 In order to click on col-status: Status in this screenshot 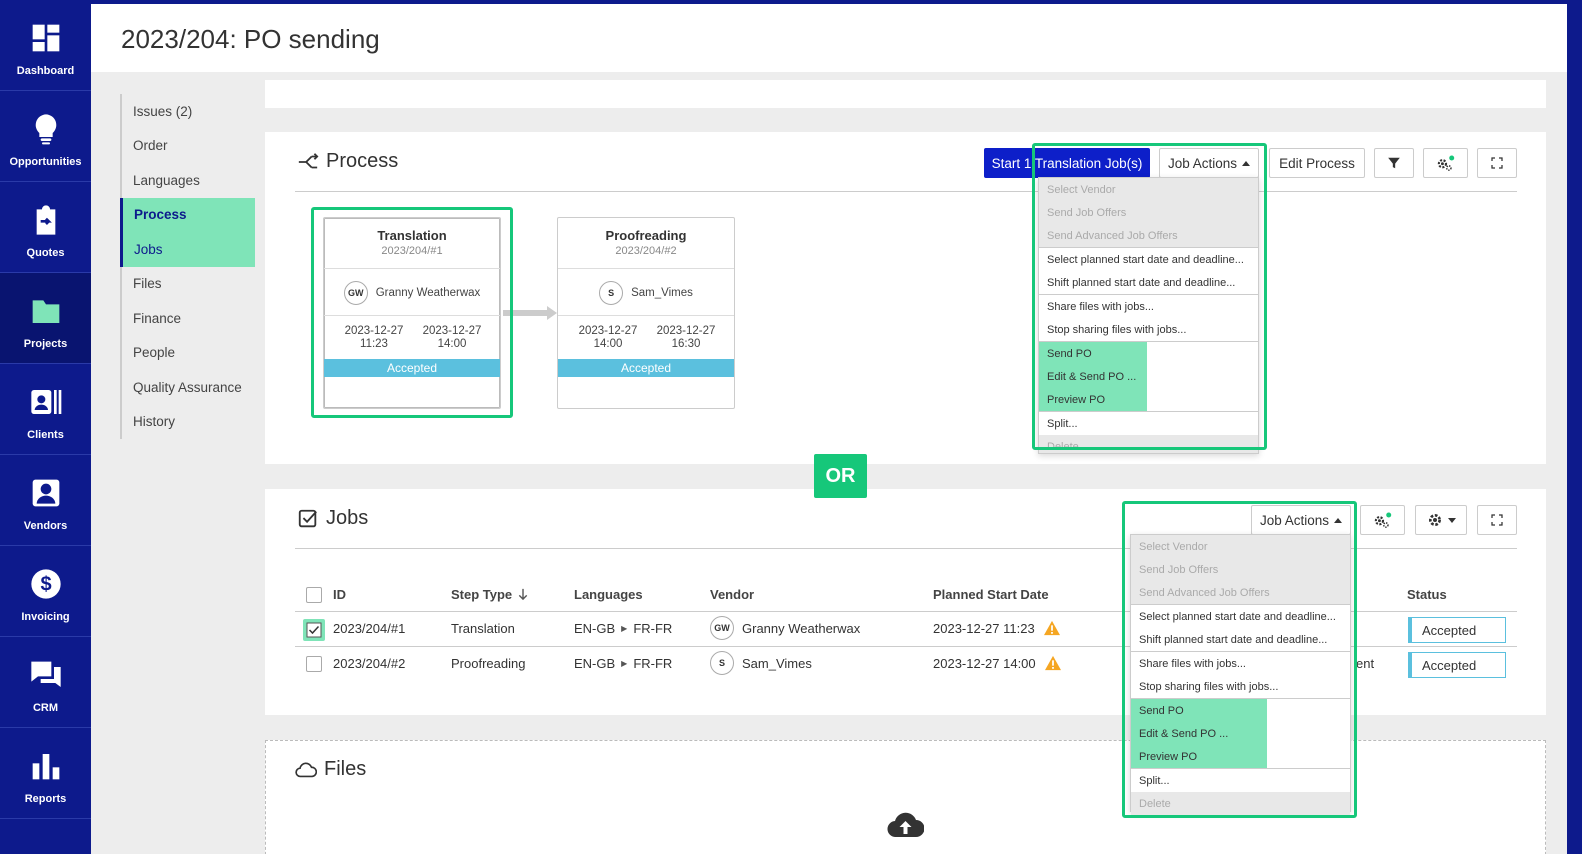, I will do `click(1427, 594)`.